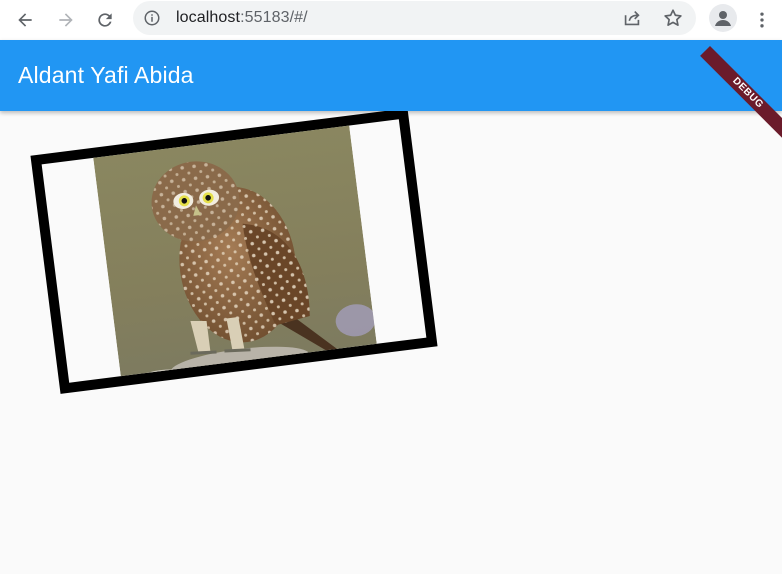 This screenshot has height=574, width=782. What do you see at coordinates (391, 75) in the screenshot?
I see `app-bar: Aldant Yafi Abida` at bounding box center [391, 75].